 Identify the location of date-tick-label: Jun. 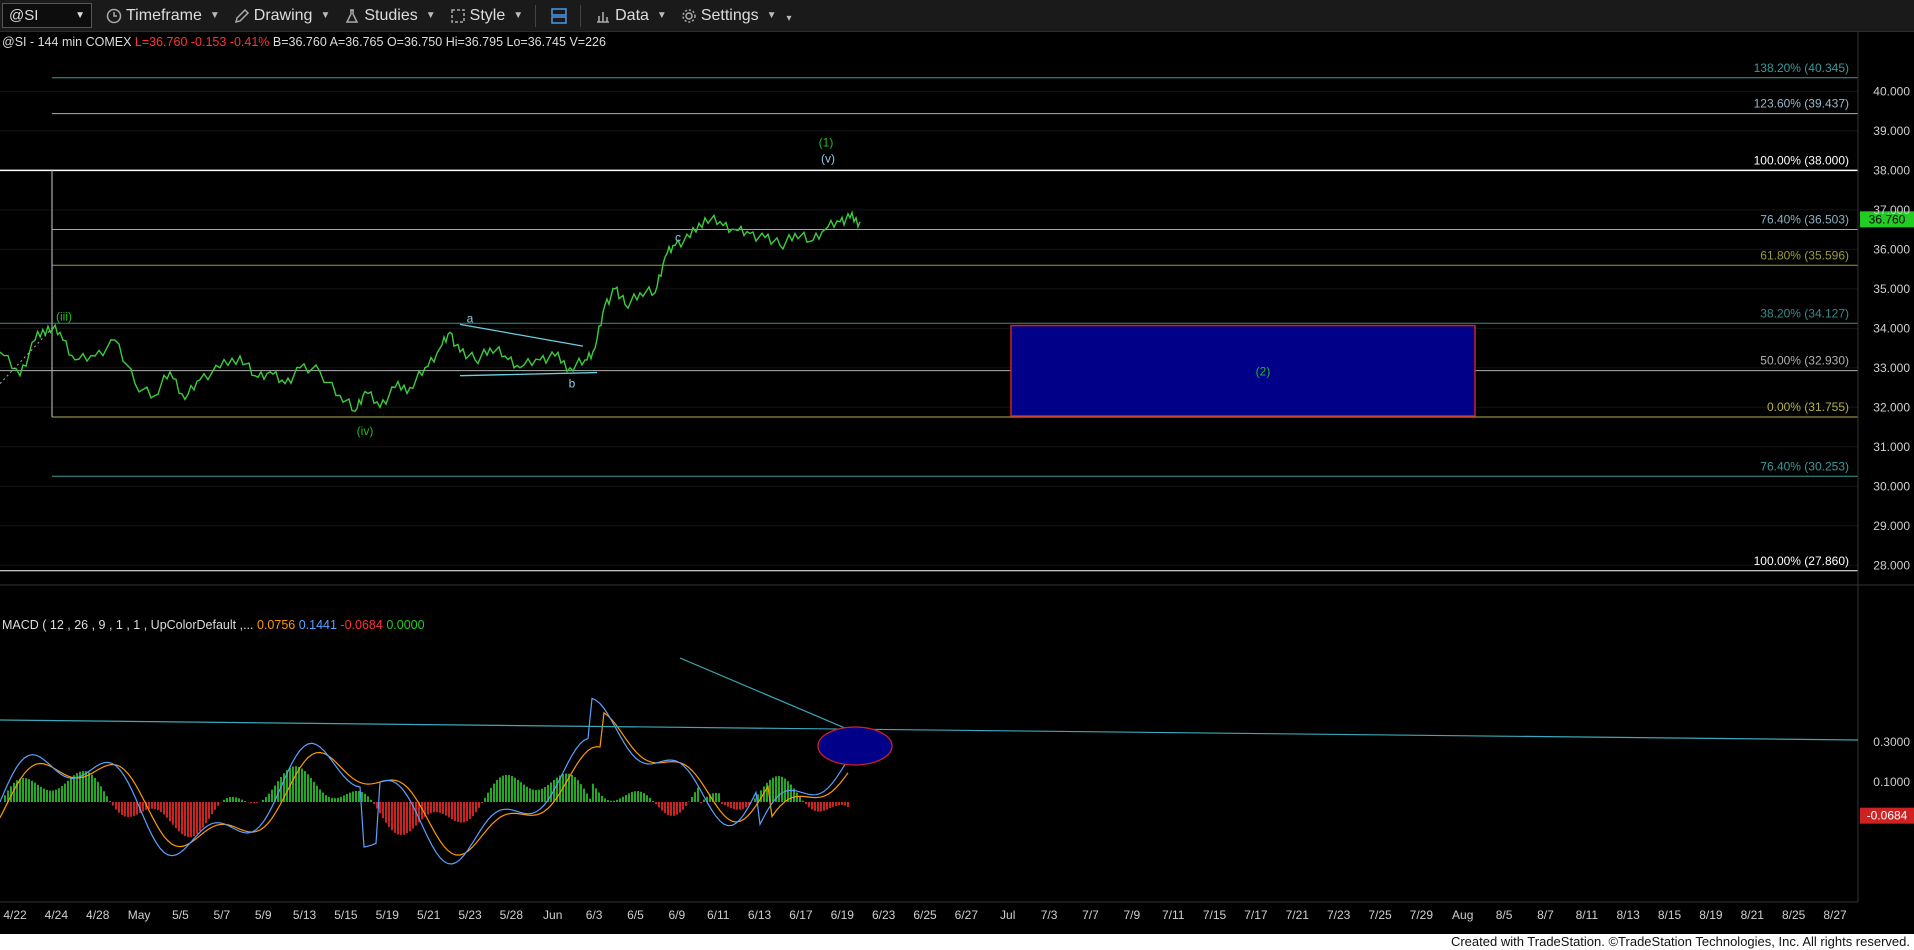
(552, 915).